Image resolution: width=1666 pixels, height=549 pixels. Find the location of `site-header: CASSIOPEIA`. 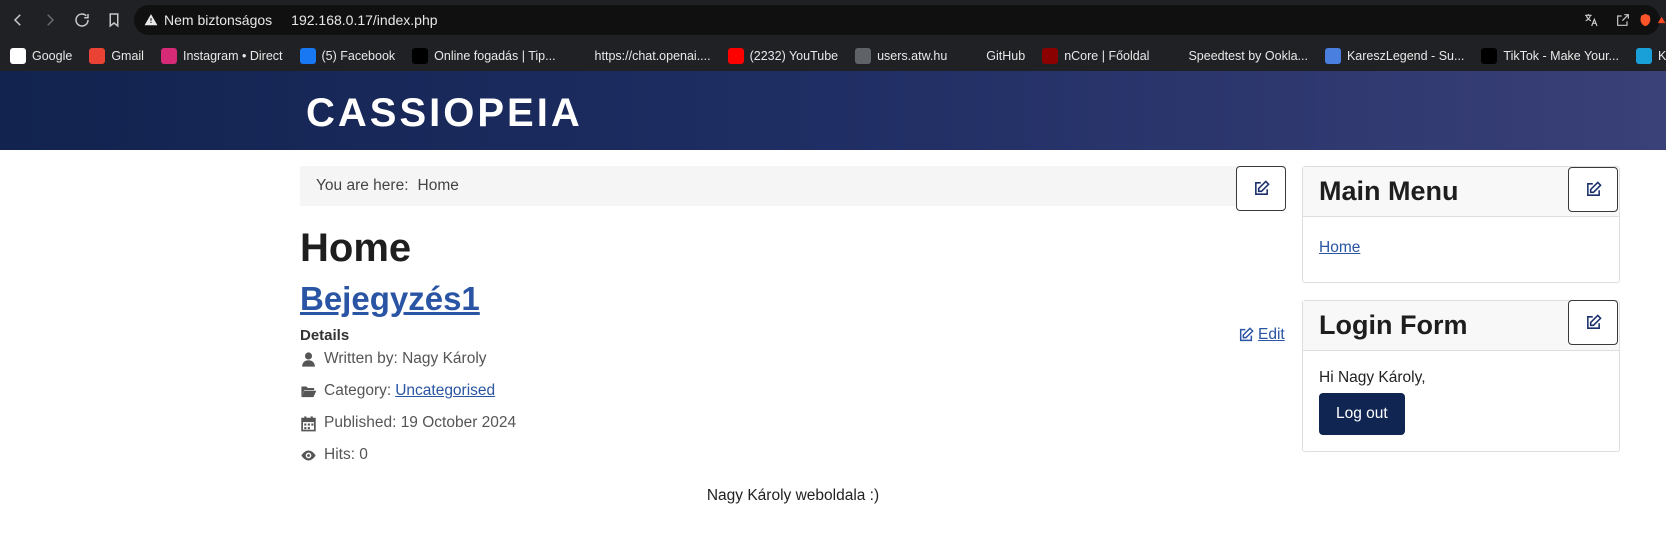

site-header: CASSIOPEIA is located at coordinates (833, 110).